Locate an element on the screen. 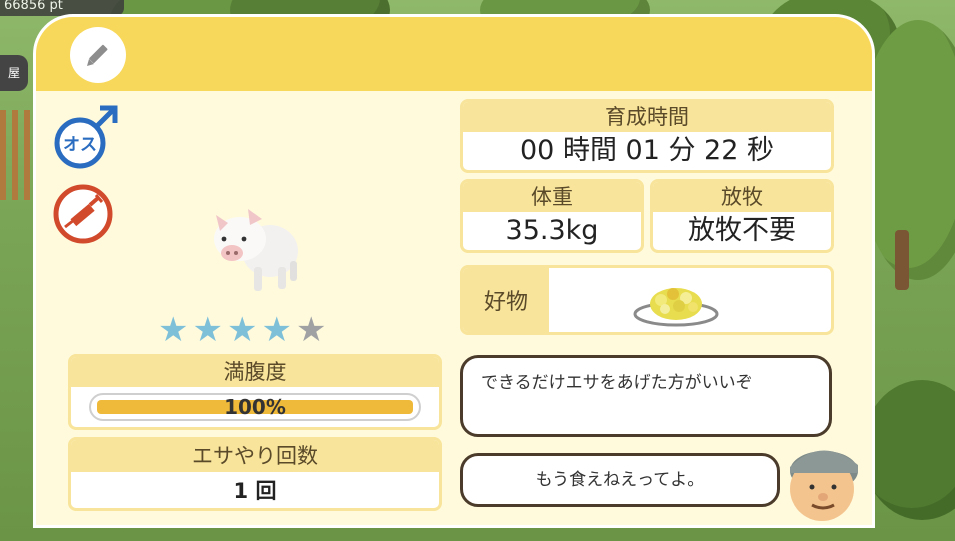  fullness-box: 満腹度 100% is located at coordinates (255, 392).